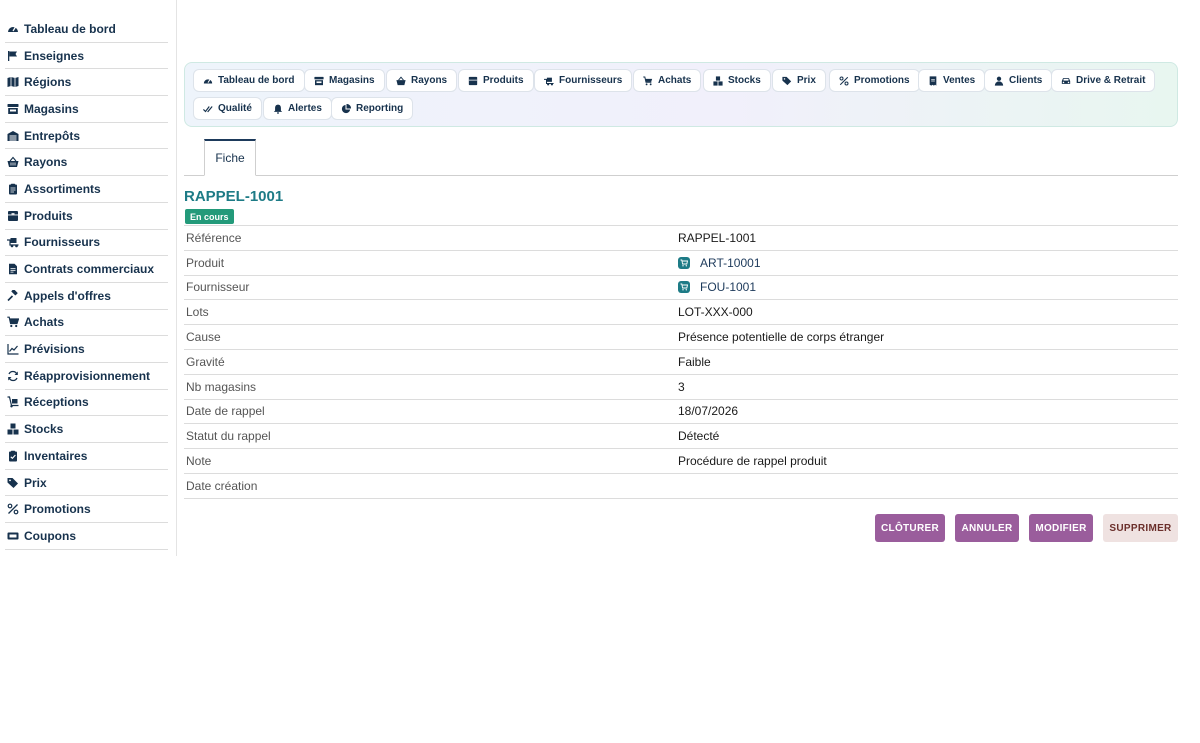 Image resolution: width=1200 pixels, height=743 pixels. What do you see at coordinates (305, 108) in the screenshot?
I see `nav-label: Alertes` at bounding box center [305, 108].